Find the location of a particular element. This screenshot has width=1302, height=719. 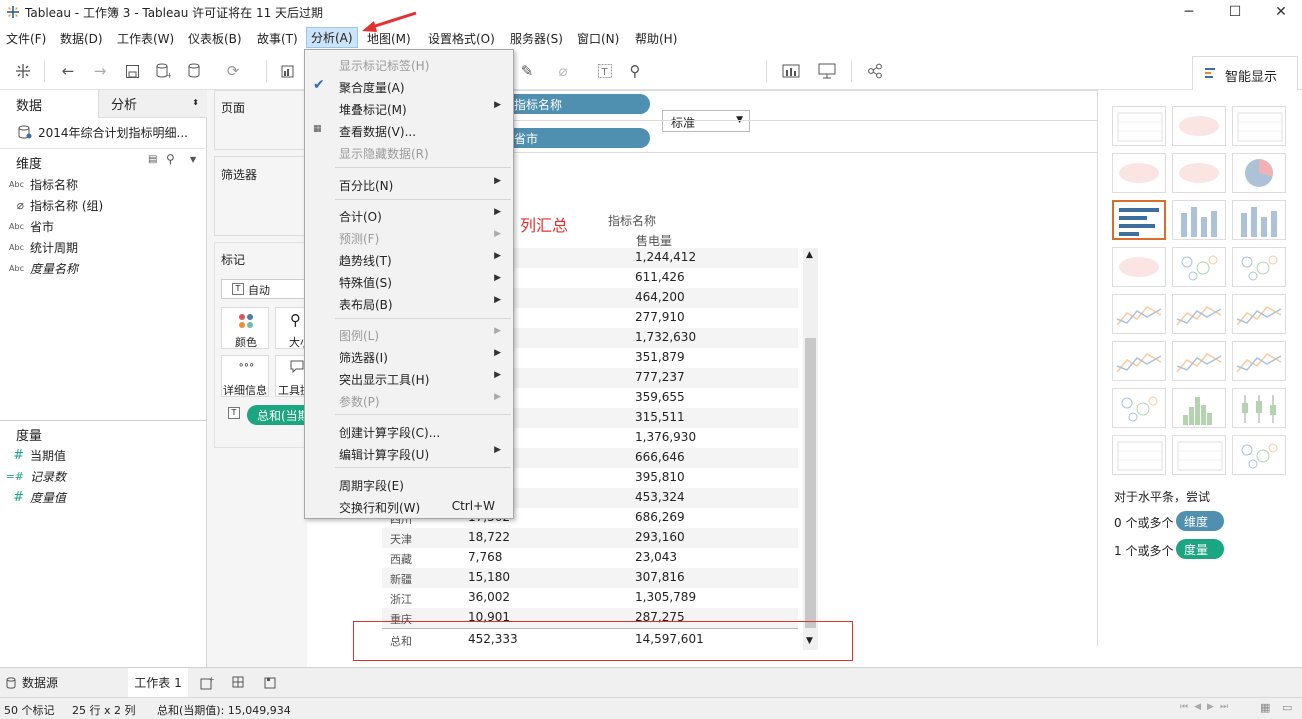

color-button: 颜色 is located at coordinates (245, 328).